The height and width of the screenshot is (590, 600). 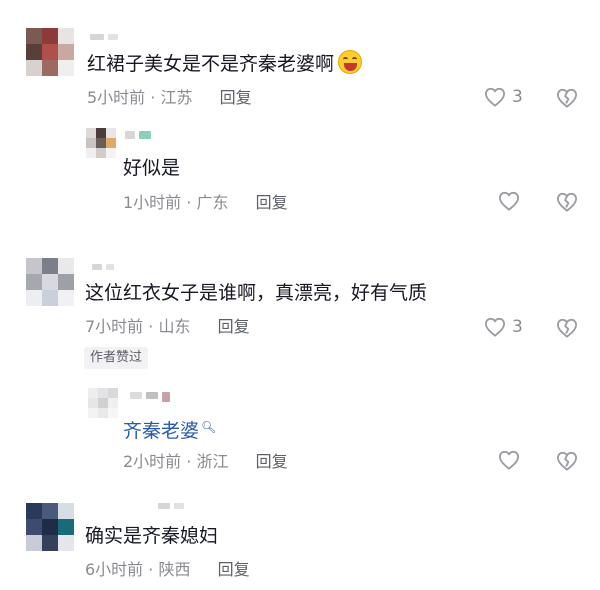 What do you see at coordinates (212, 461) in the screenshot?
I see `comment-location: 浙江` at bounding box center [212, 461].